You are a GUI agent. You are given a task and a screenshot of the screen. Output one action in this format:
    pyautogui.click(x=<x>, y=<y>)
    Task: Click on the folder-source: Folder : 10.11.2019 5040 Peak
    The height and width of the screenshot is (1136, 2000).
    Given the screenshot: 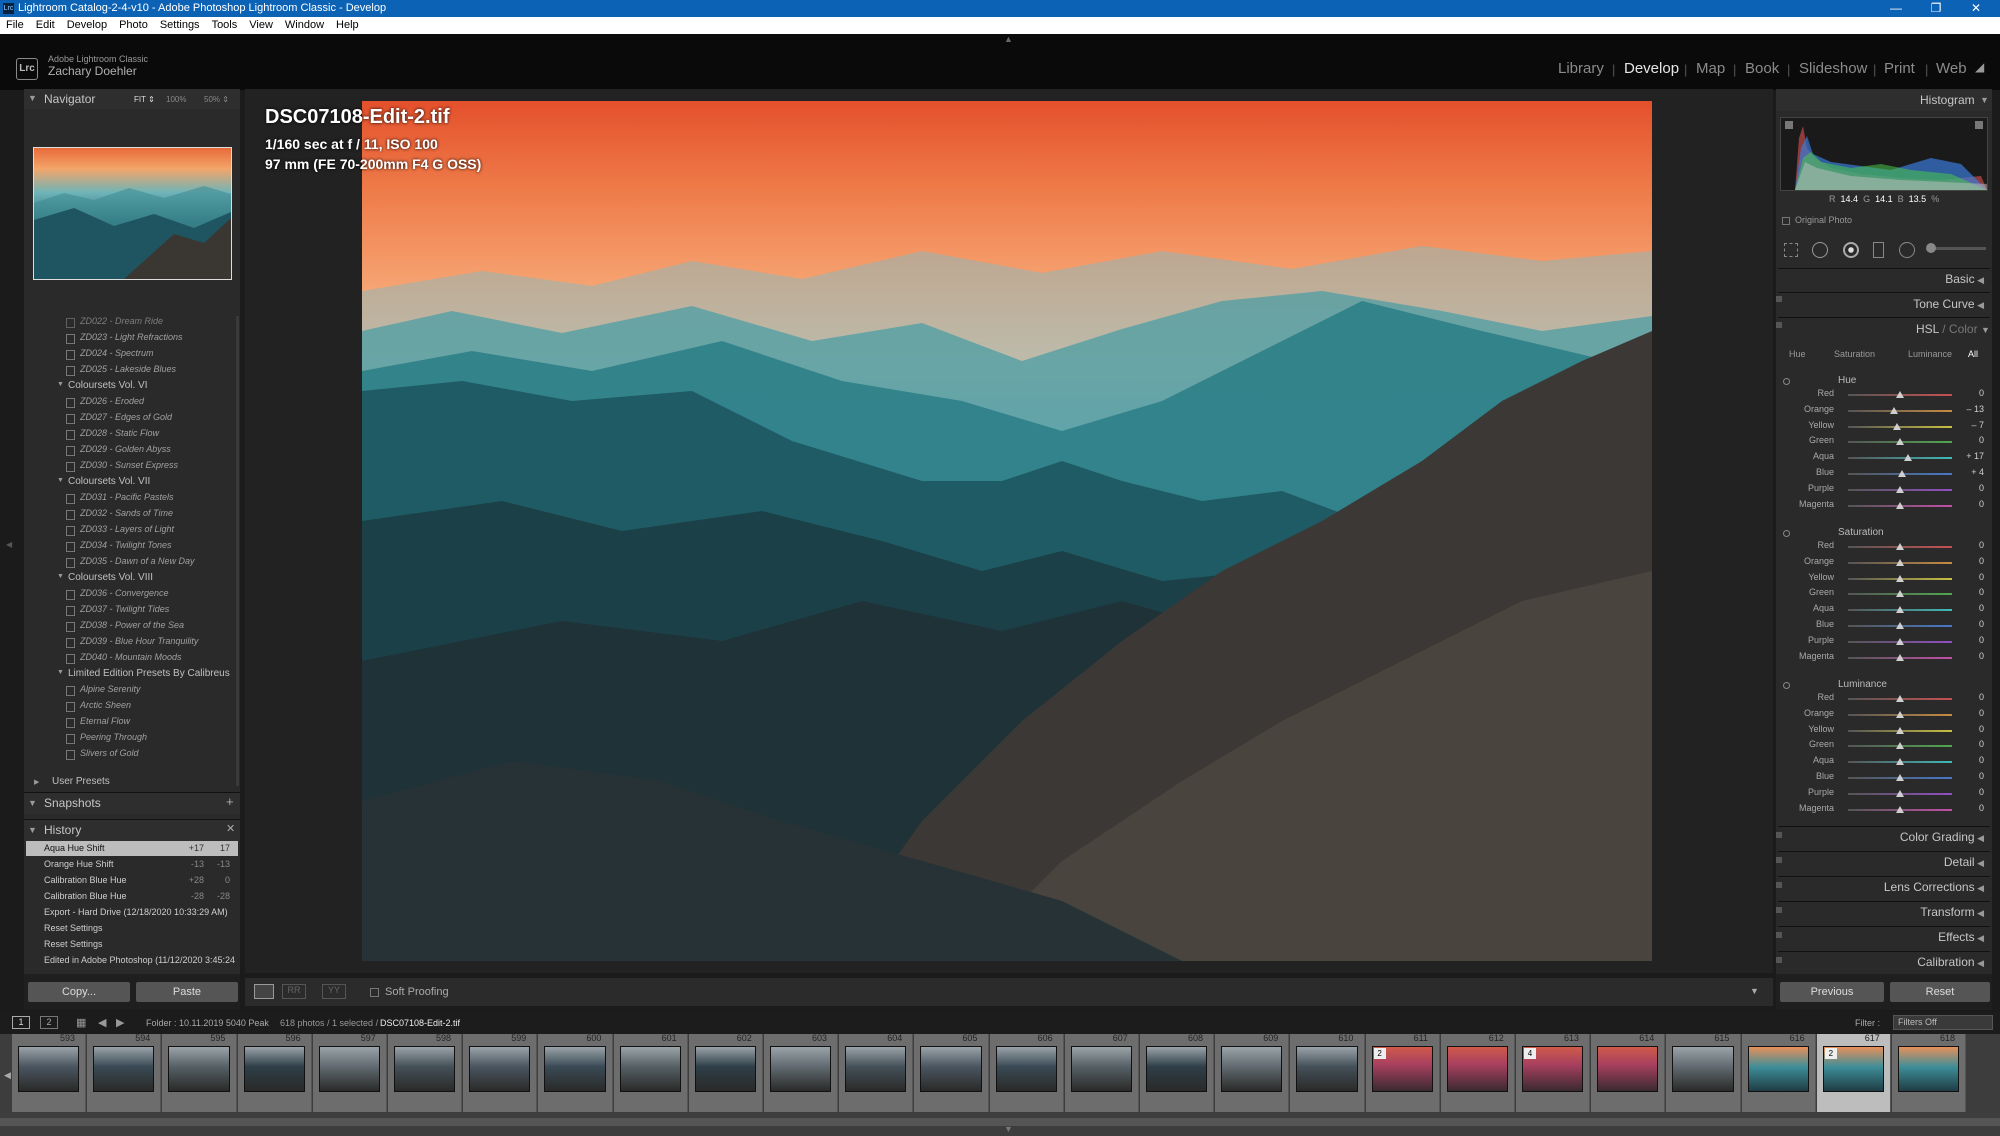 What is the action you would take?
    pyautogui.click(x=207, y=1023)
    